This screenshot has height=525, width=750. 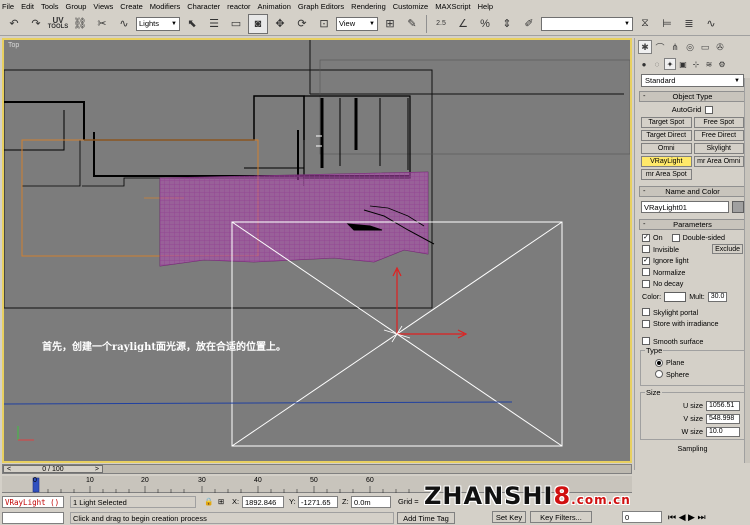 What do you see at coordinates (692, 96) in the screenshot?
I see `object-type-rollout: - Object Type` at bounding box center [692, 96].